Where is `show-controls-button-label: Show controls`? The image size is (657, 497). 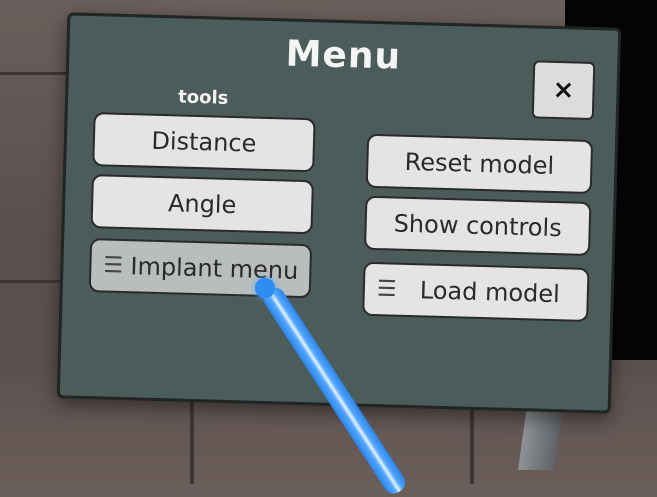 show-controls-button-label: Show controls is located at coordinates (478, 226).